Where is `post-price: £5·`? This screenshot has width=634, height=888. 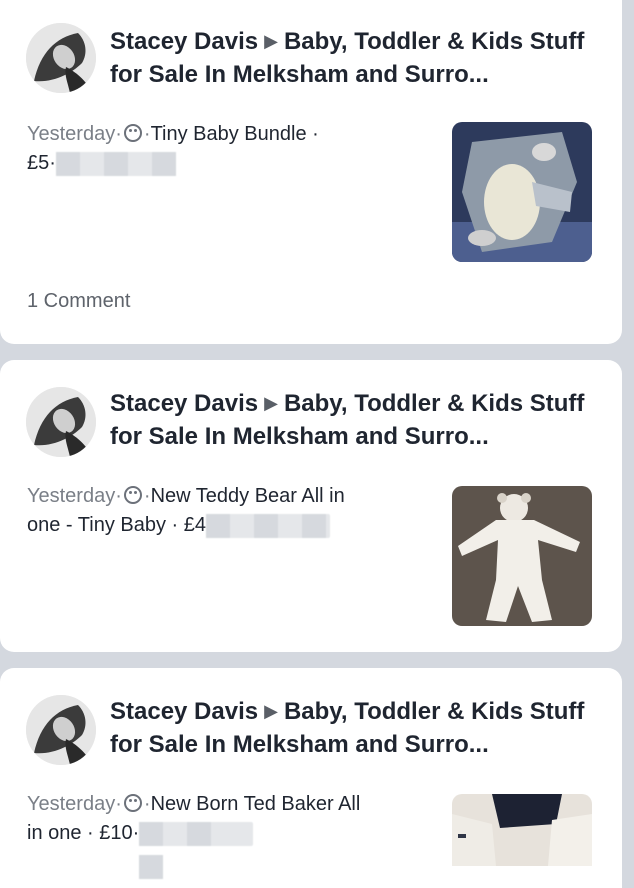 post-price: £5· is located at coordinates (41, 163).